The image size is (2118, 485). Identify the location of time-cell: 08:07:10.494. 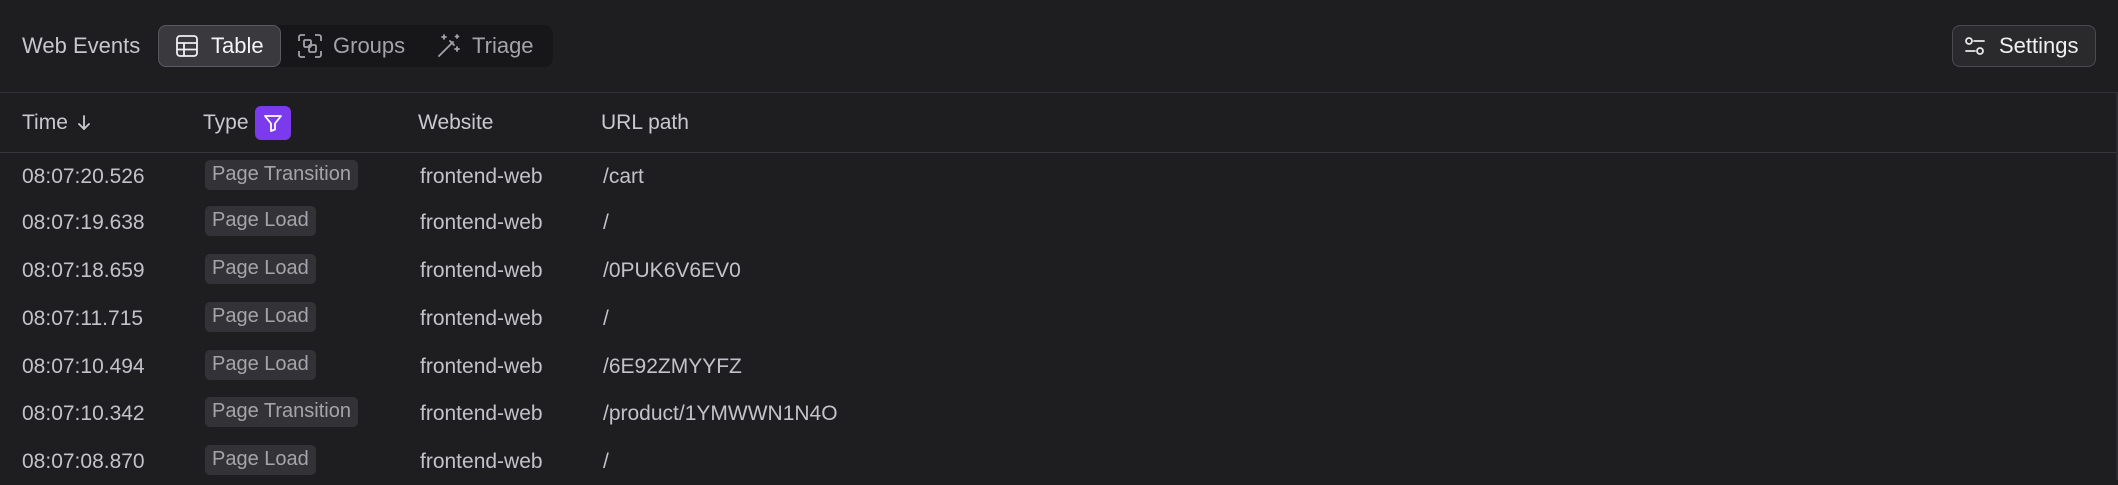
(83, 366).